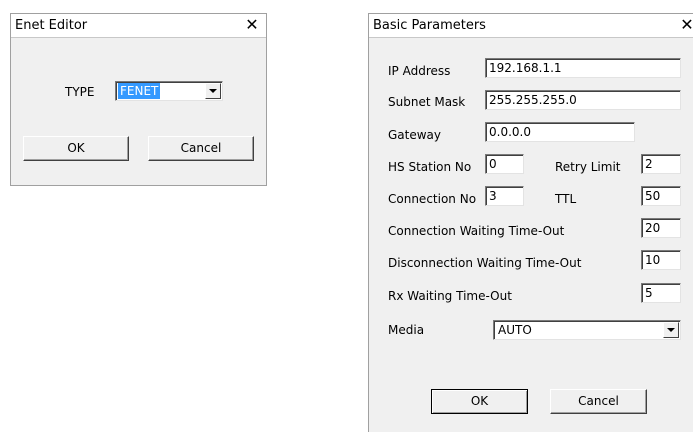  Describe the element at coordinates (583, 68) in the screenshot. I see `ip-address-field: 192.168.1.1` at that location.